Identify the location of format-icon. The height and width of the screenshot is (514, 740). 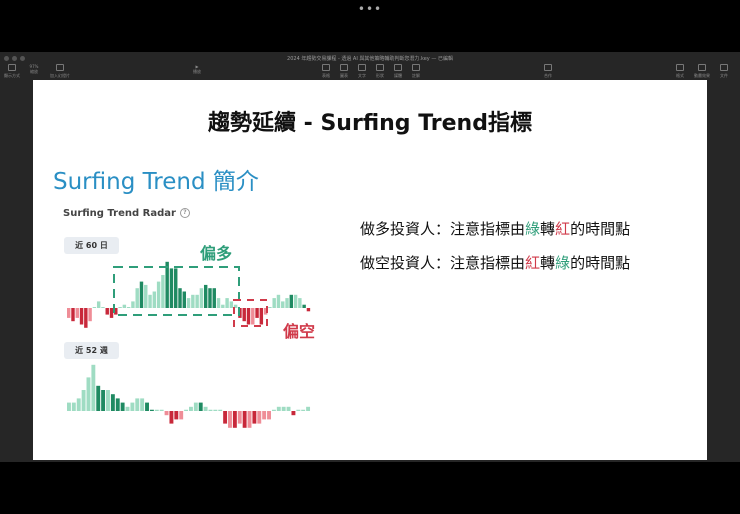
(680, 67).